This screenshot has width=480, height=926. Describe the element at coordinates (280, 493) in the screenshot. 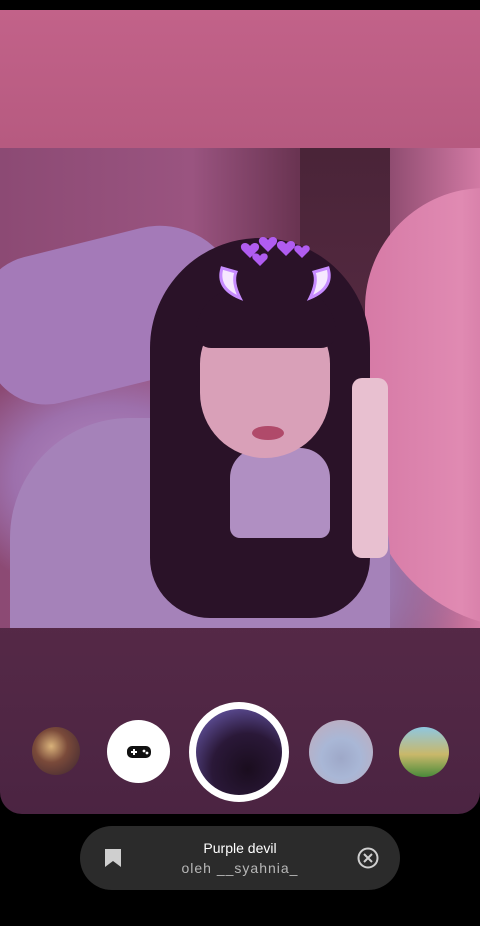

I see `turtleneck` at that location.